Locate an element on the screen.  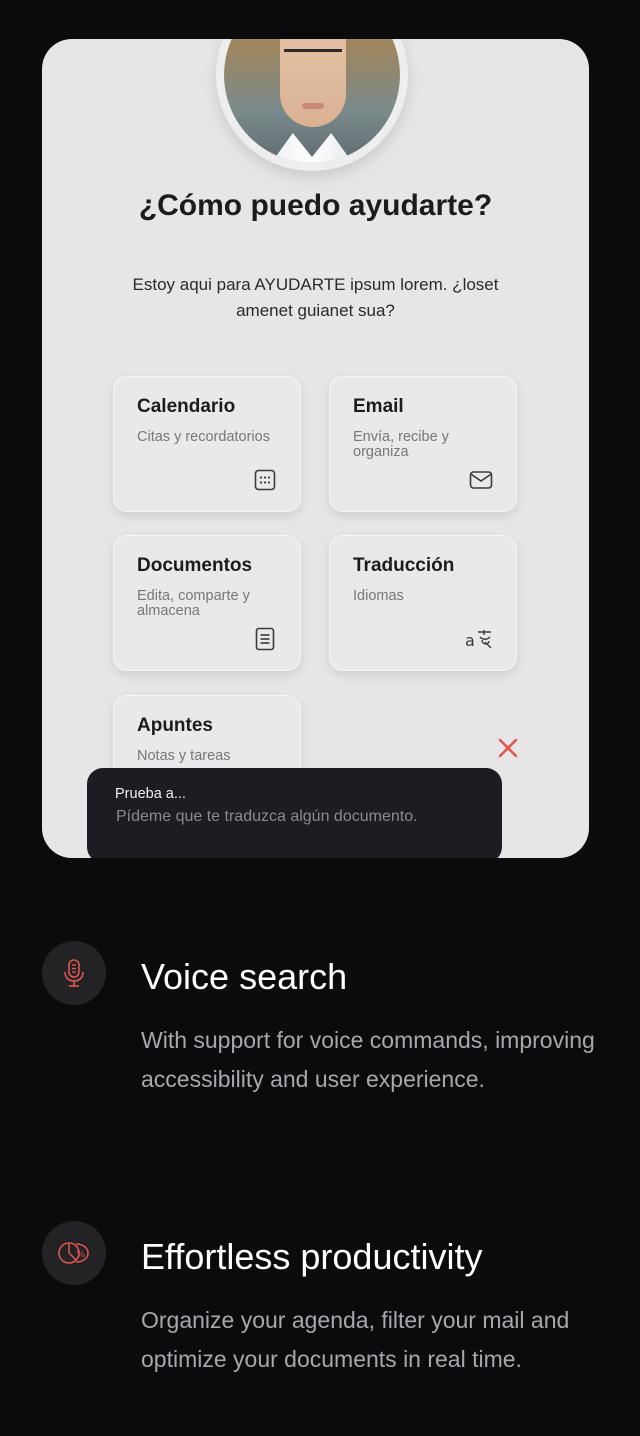
feature-title: Voice search is located at coordinates (244, 976).